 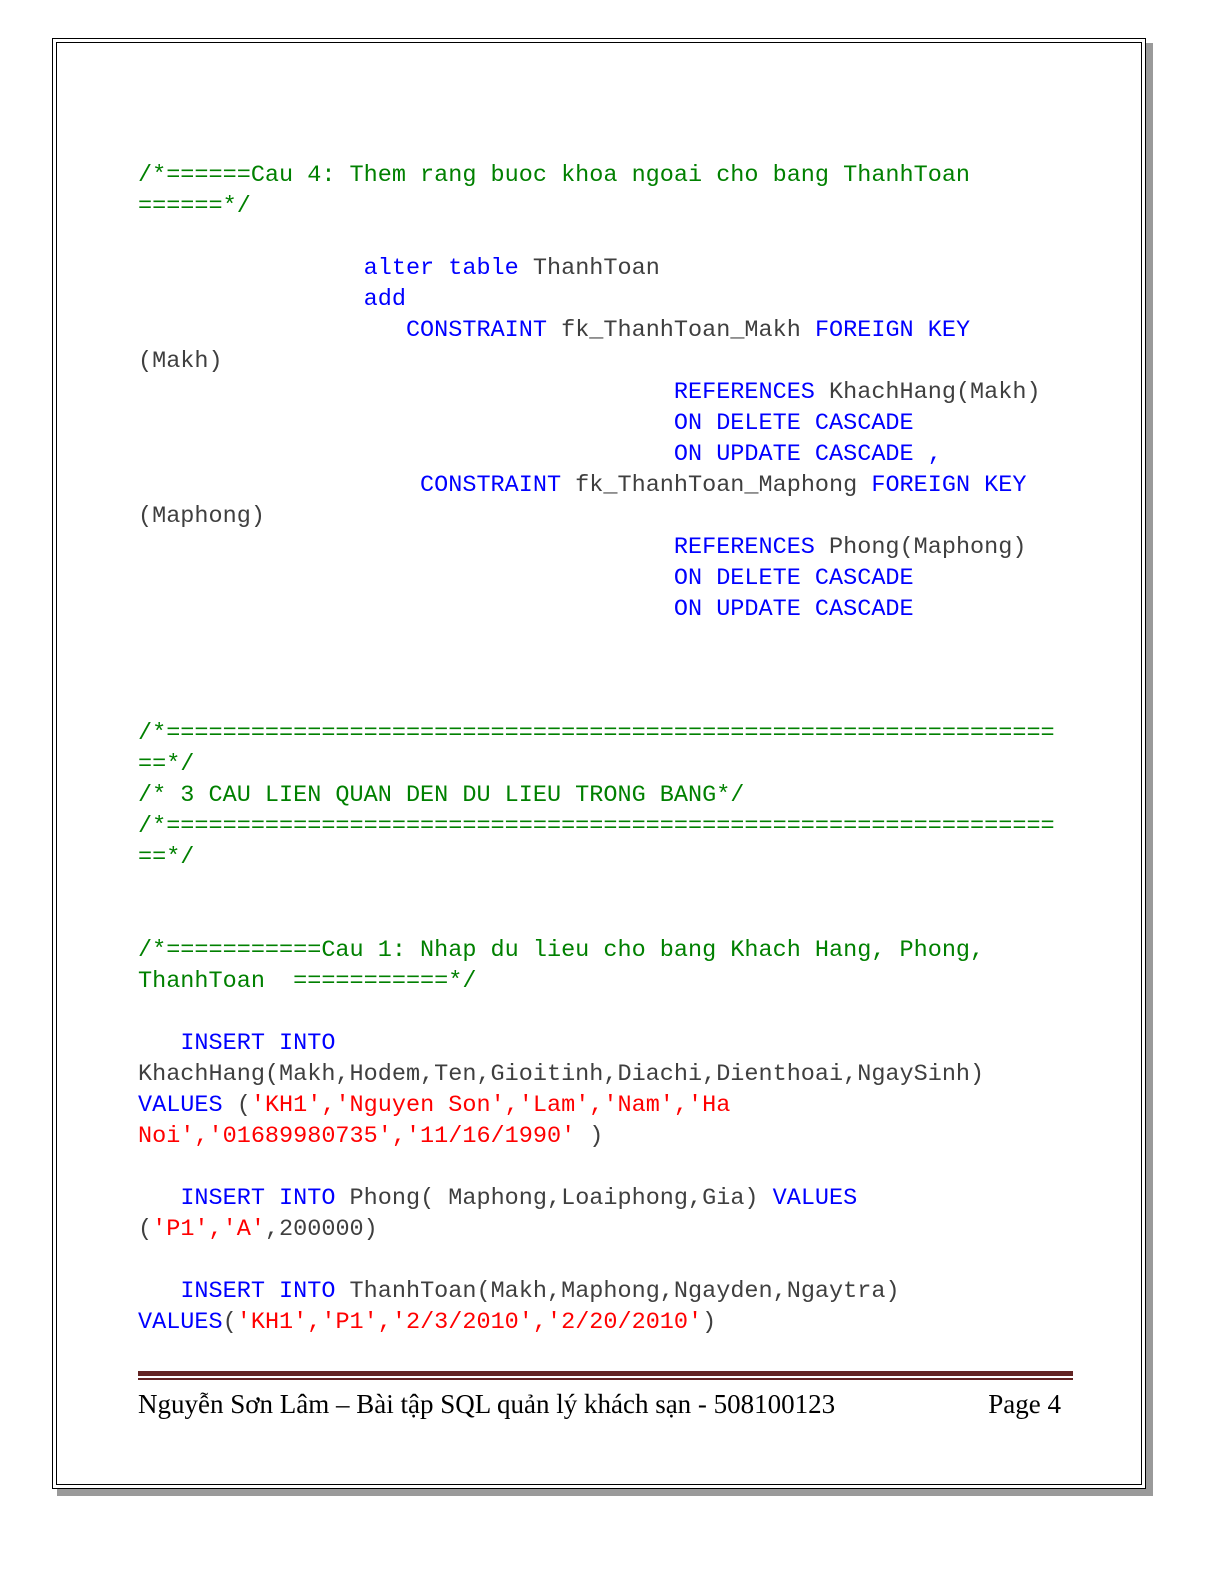 What do you see at coordinates (680, 330) in the screenshot?
I see `constraint-name-1: fk_ThanhToan_Makh` at bounding box center [680, 330].